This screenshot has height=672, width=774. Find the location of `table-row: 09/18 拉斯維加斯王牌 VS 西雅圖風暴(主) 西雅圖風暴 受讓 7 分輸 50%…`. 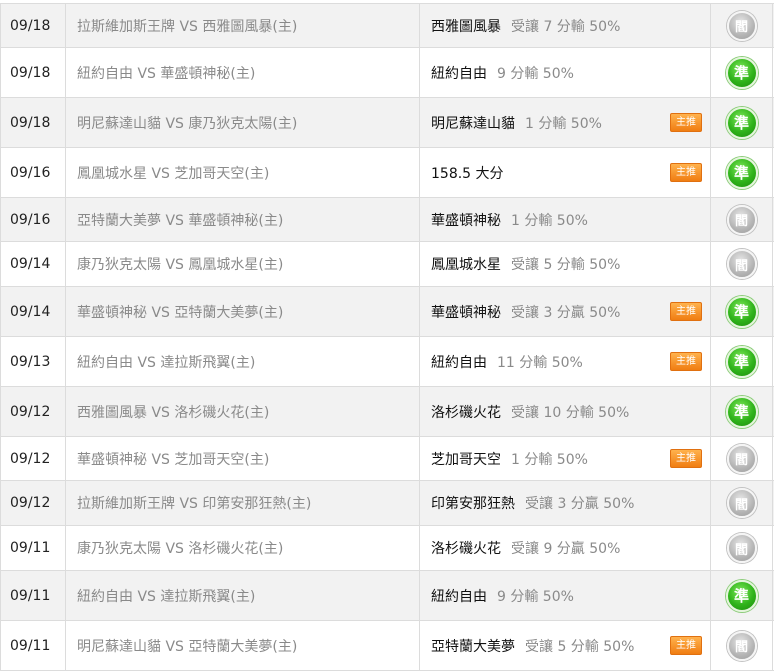

table-row: 09/18 拉斯維加斯王牌 VS 西雅圖風暴(主) 西雅圖風暴 受讓 7 分輸 50%… is located at coordinates (387, 26).